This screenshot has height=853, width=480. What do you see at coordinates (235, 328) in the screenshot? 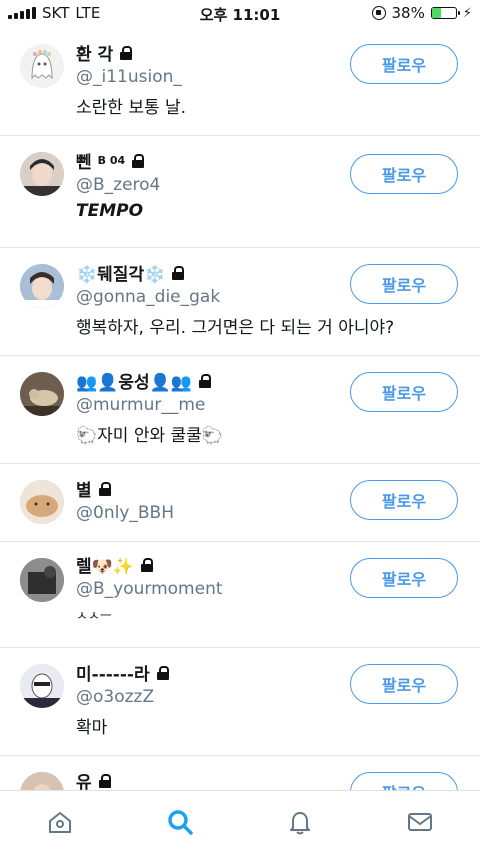
I see `user-bio: 행복하자, 우리. 그거면은 다 되는 거 아니야?` at bounding box center [235, 328].